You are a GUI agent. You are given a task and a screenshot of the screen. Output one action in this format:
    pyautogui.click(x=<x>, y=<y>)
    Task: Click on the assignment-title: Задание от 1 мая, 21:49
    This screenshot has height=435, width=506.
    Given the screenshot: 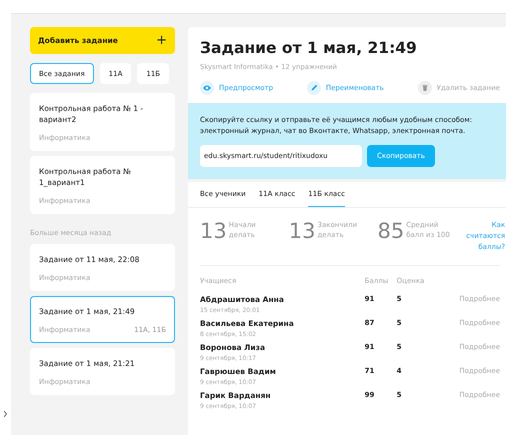 What is the action you would take?
    pyautogui.click(x=309, y=48)
    